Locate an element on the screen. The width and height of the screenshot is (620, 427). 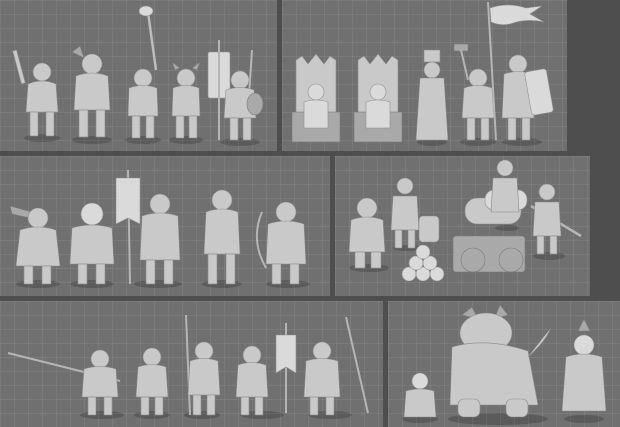
viking-sword-figure is located at coordinates (36, 95).